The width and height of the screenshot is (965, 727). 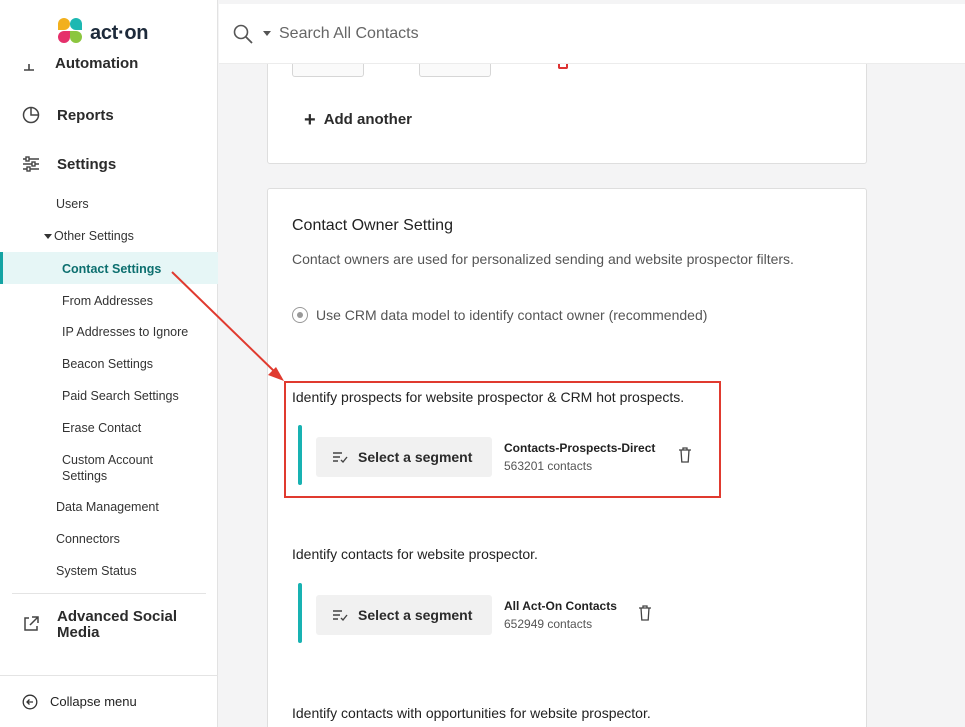 What do you see at coordinates (30, 702) in the screenshot?
I see `collapse-arrow-icon` at bounding box center [30, 702].